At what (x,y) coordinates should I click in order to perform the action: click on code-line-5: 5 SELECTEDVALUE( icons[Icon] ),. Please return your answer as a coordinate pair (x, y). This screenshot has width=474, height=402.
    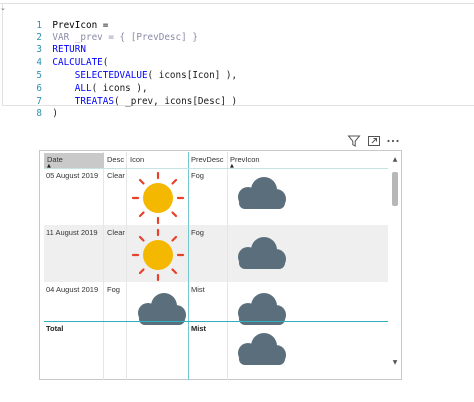
    Looking at the image, I should click on (125, 68).